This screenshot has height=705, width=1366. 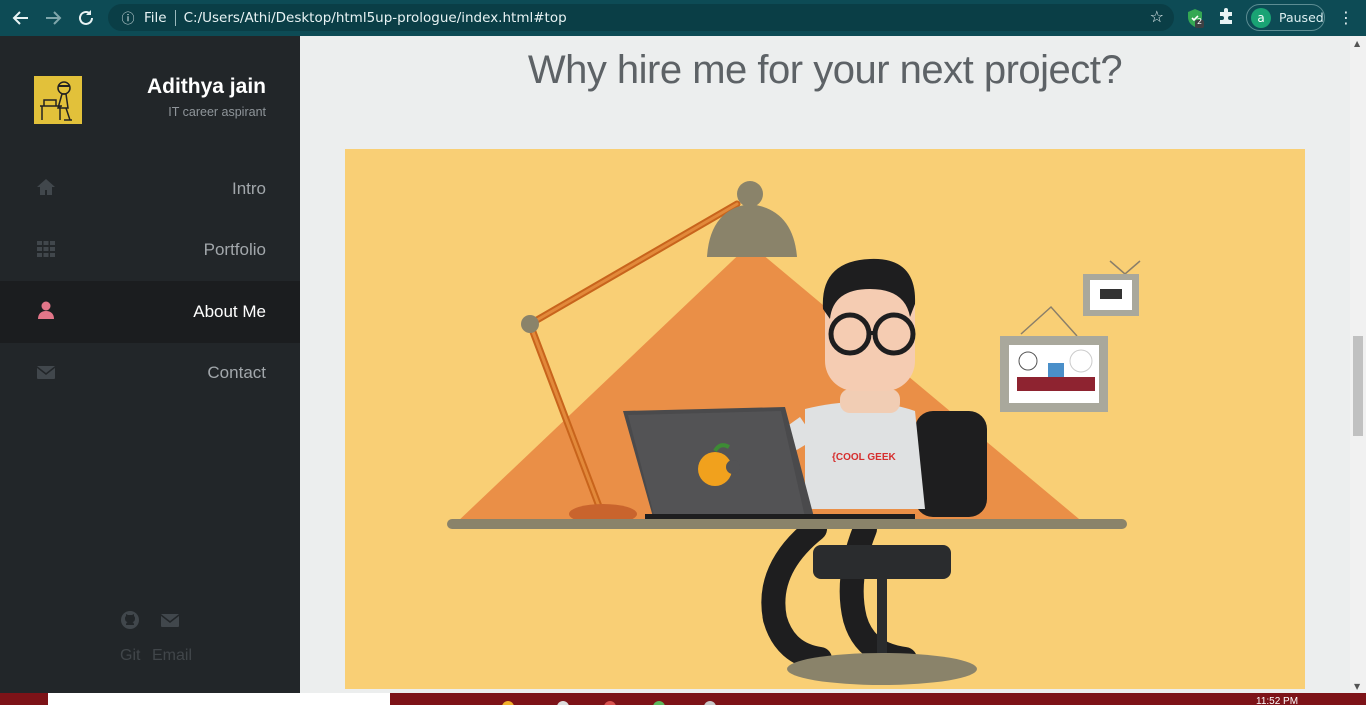 I want to click on profile-button: a Paused, so click(x=1285, y=17).